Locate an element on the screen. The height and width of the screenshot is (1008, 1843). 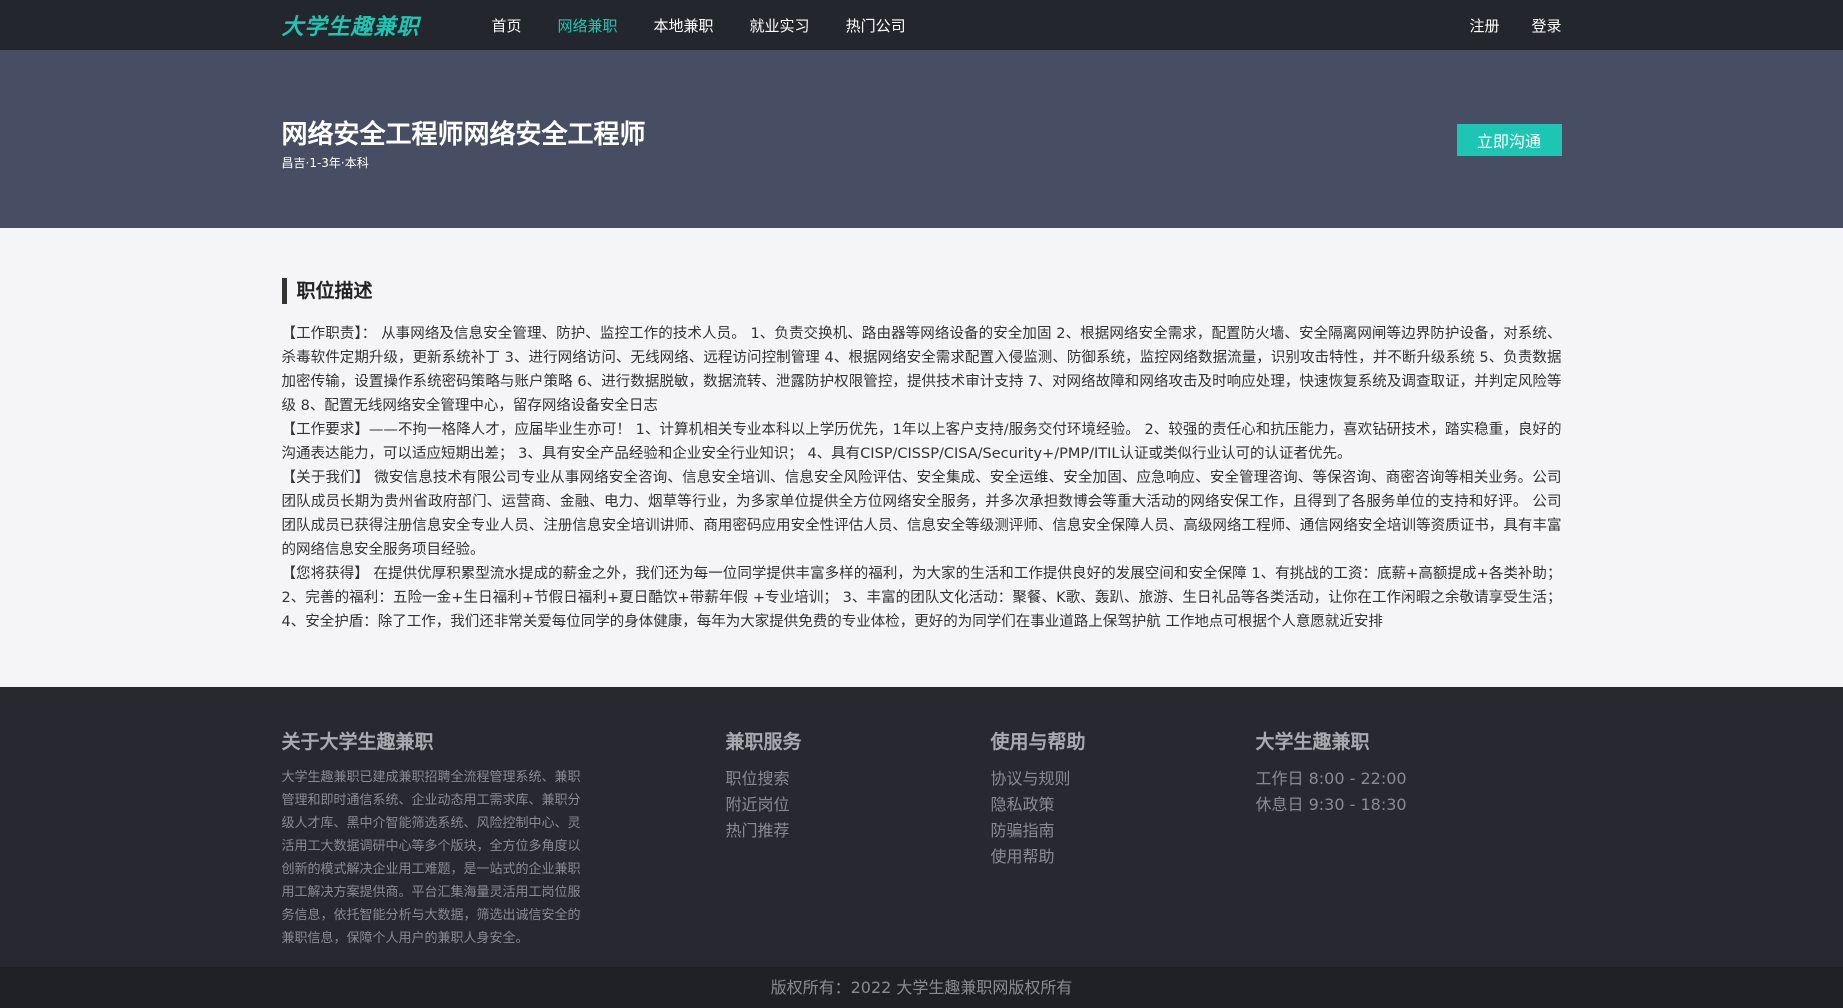
footer-services: 兼职服务 职位搜索 附近岗位 热门推荐 is located at coordinates (764, 785).